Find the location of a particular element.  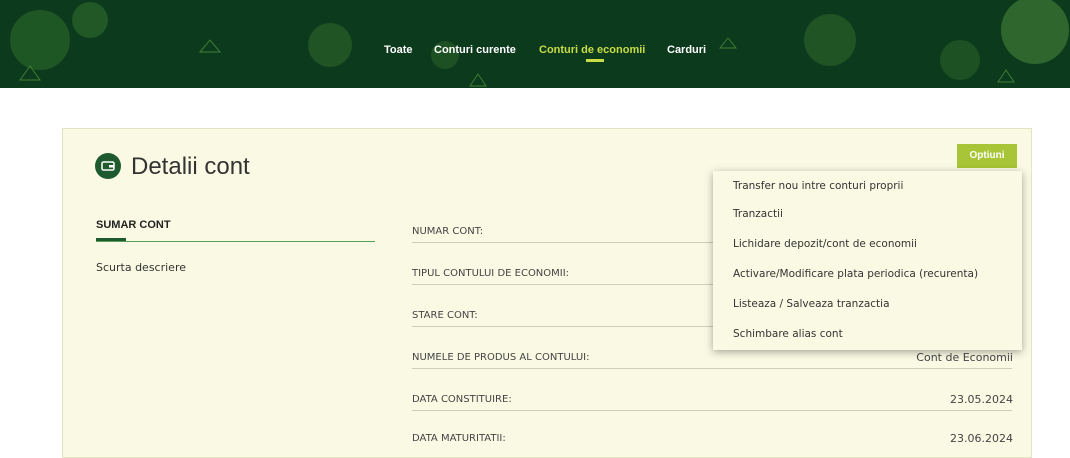

options-button: Optiuni is located at coordinates (987, 156).